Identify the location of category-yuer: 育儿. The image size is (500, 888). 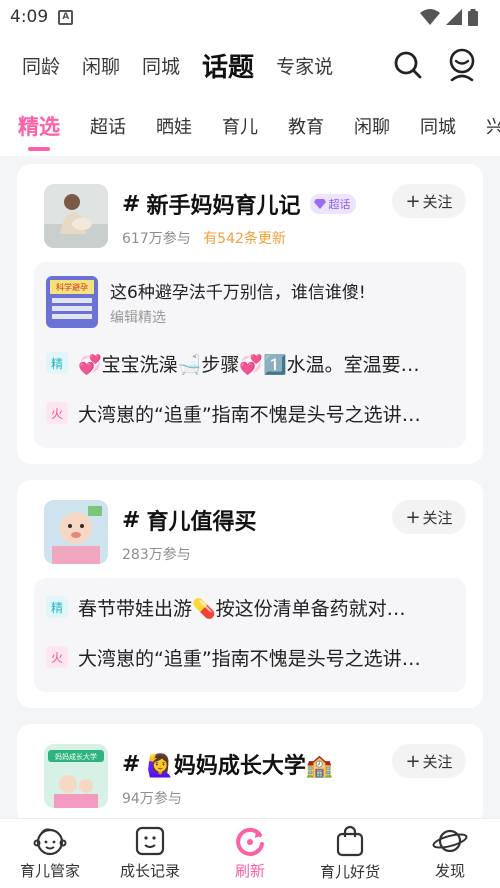
(240, 126).